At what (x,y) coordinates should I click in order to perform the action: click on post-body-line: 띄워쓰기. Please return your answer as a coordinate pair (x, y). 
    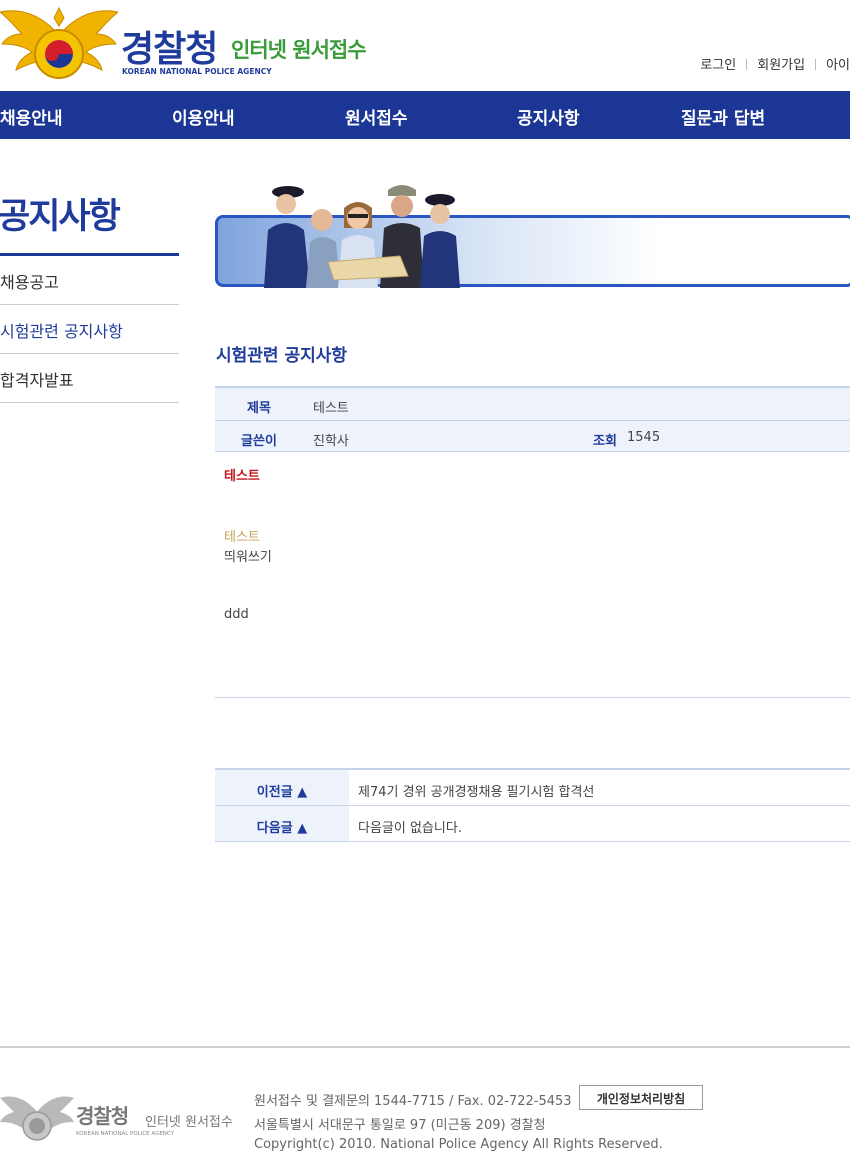
    Looking at the image, I should click on (248, 557).